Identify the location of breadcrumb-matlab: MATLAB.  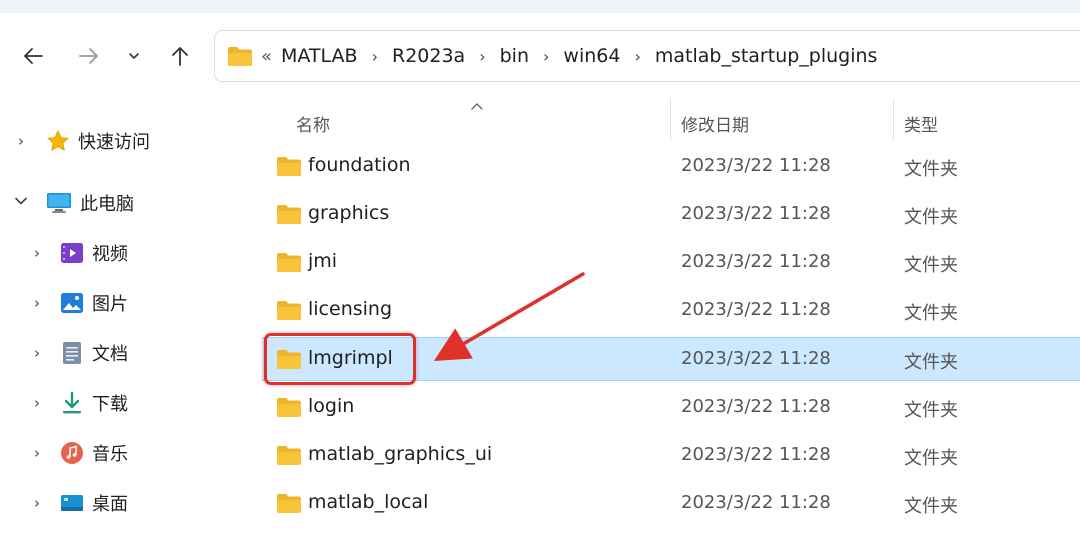
(319, 56).